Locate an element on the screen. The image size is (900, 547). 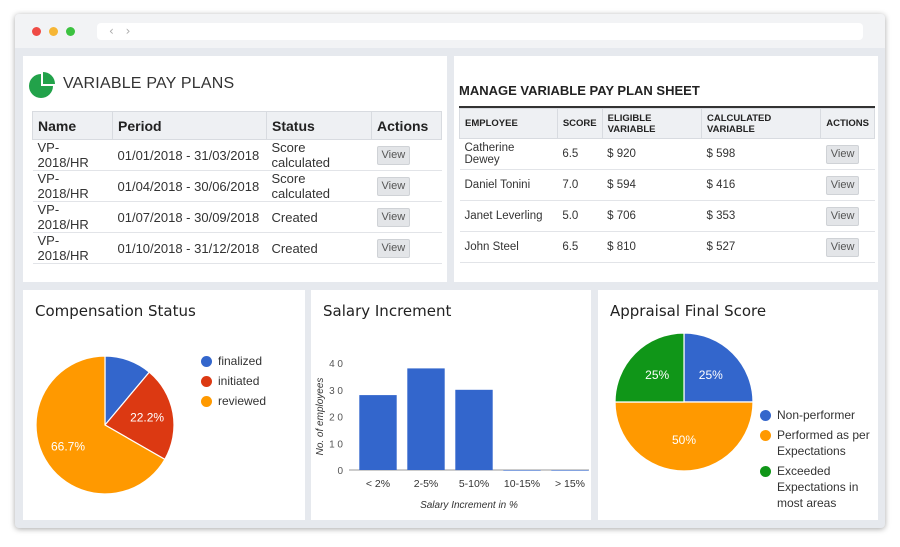
employee-score: 5.0 is located at coordinates (580, 216).